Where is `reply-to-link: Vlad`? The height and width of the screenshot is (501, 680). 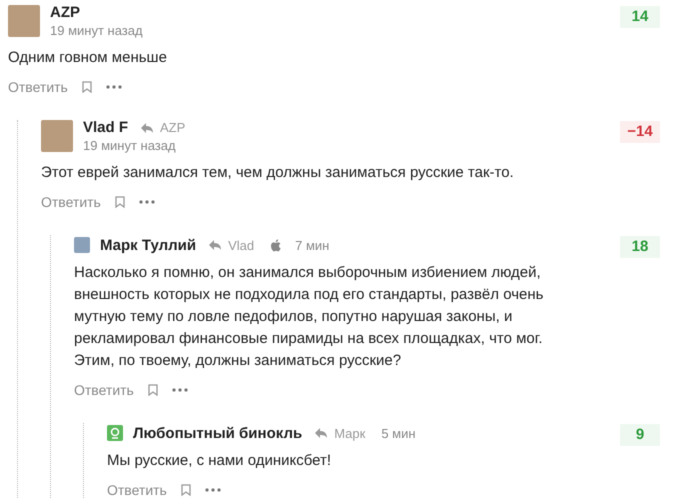 reply-to-link: Vlad is located at coordinates (241, 245).